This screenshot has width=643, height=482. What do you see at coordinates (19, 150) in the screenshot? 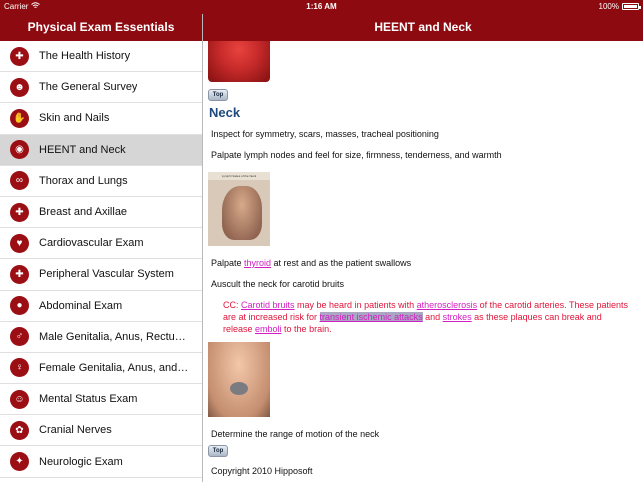
I see `eye-icon: ◉` at bounding box center [19, 150].